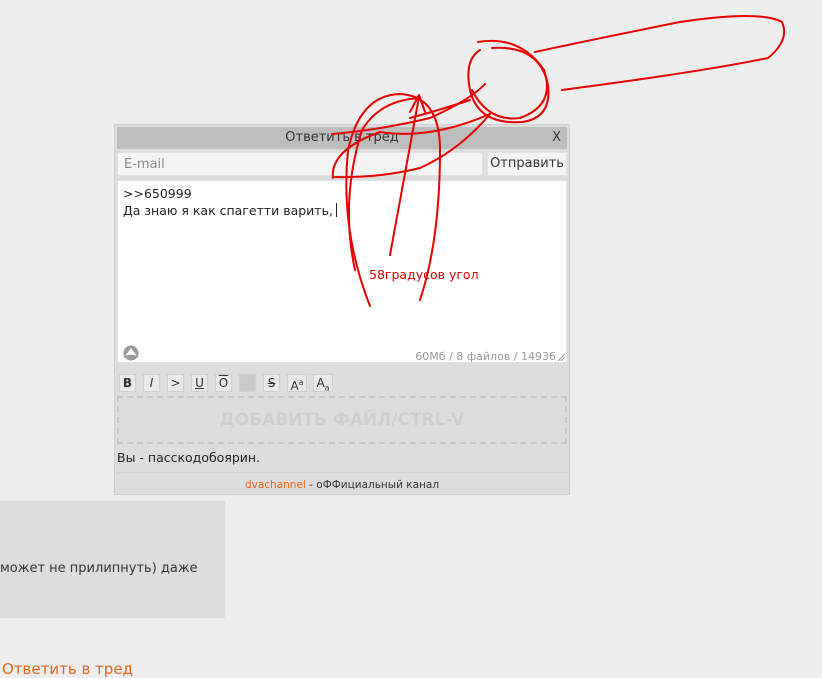 The width and height of the screenshot is (822, 678). Describe the element at coordinates (342, 420) in the screenshot. I see `file-dropzone: ДОБАВИТЬ ФАЙЛ/CTRL-V` at that location.